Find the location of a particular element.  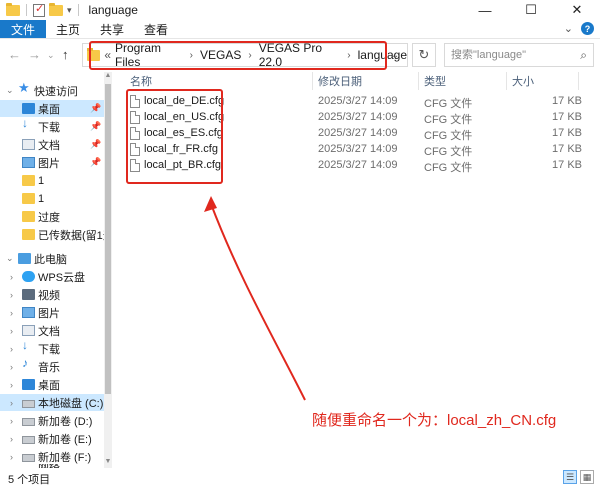

sidebar-this-pc: ⌄ 此电脑 is located at coordinates (56, 258).